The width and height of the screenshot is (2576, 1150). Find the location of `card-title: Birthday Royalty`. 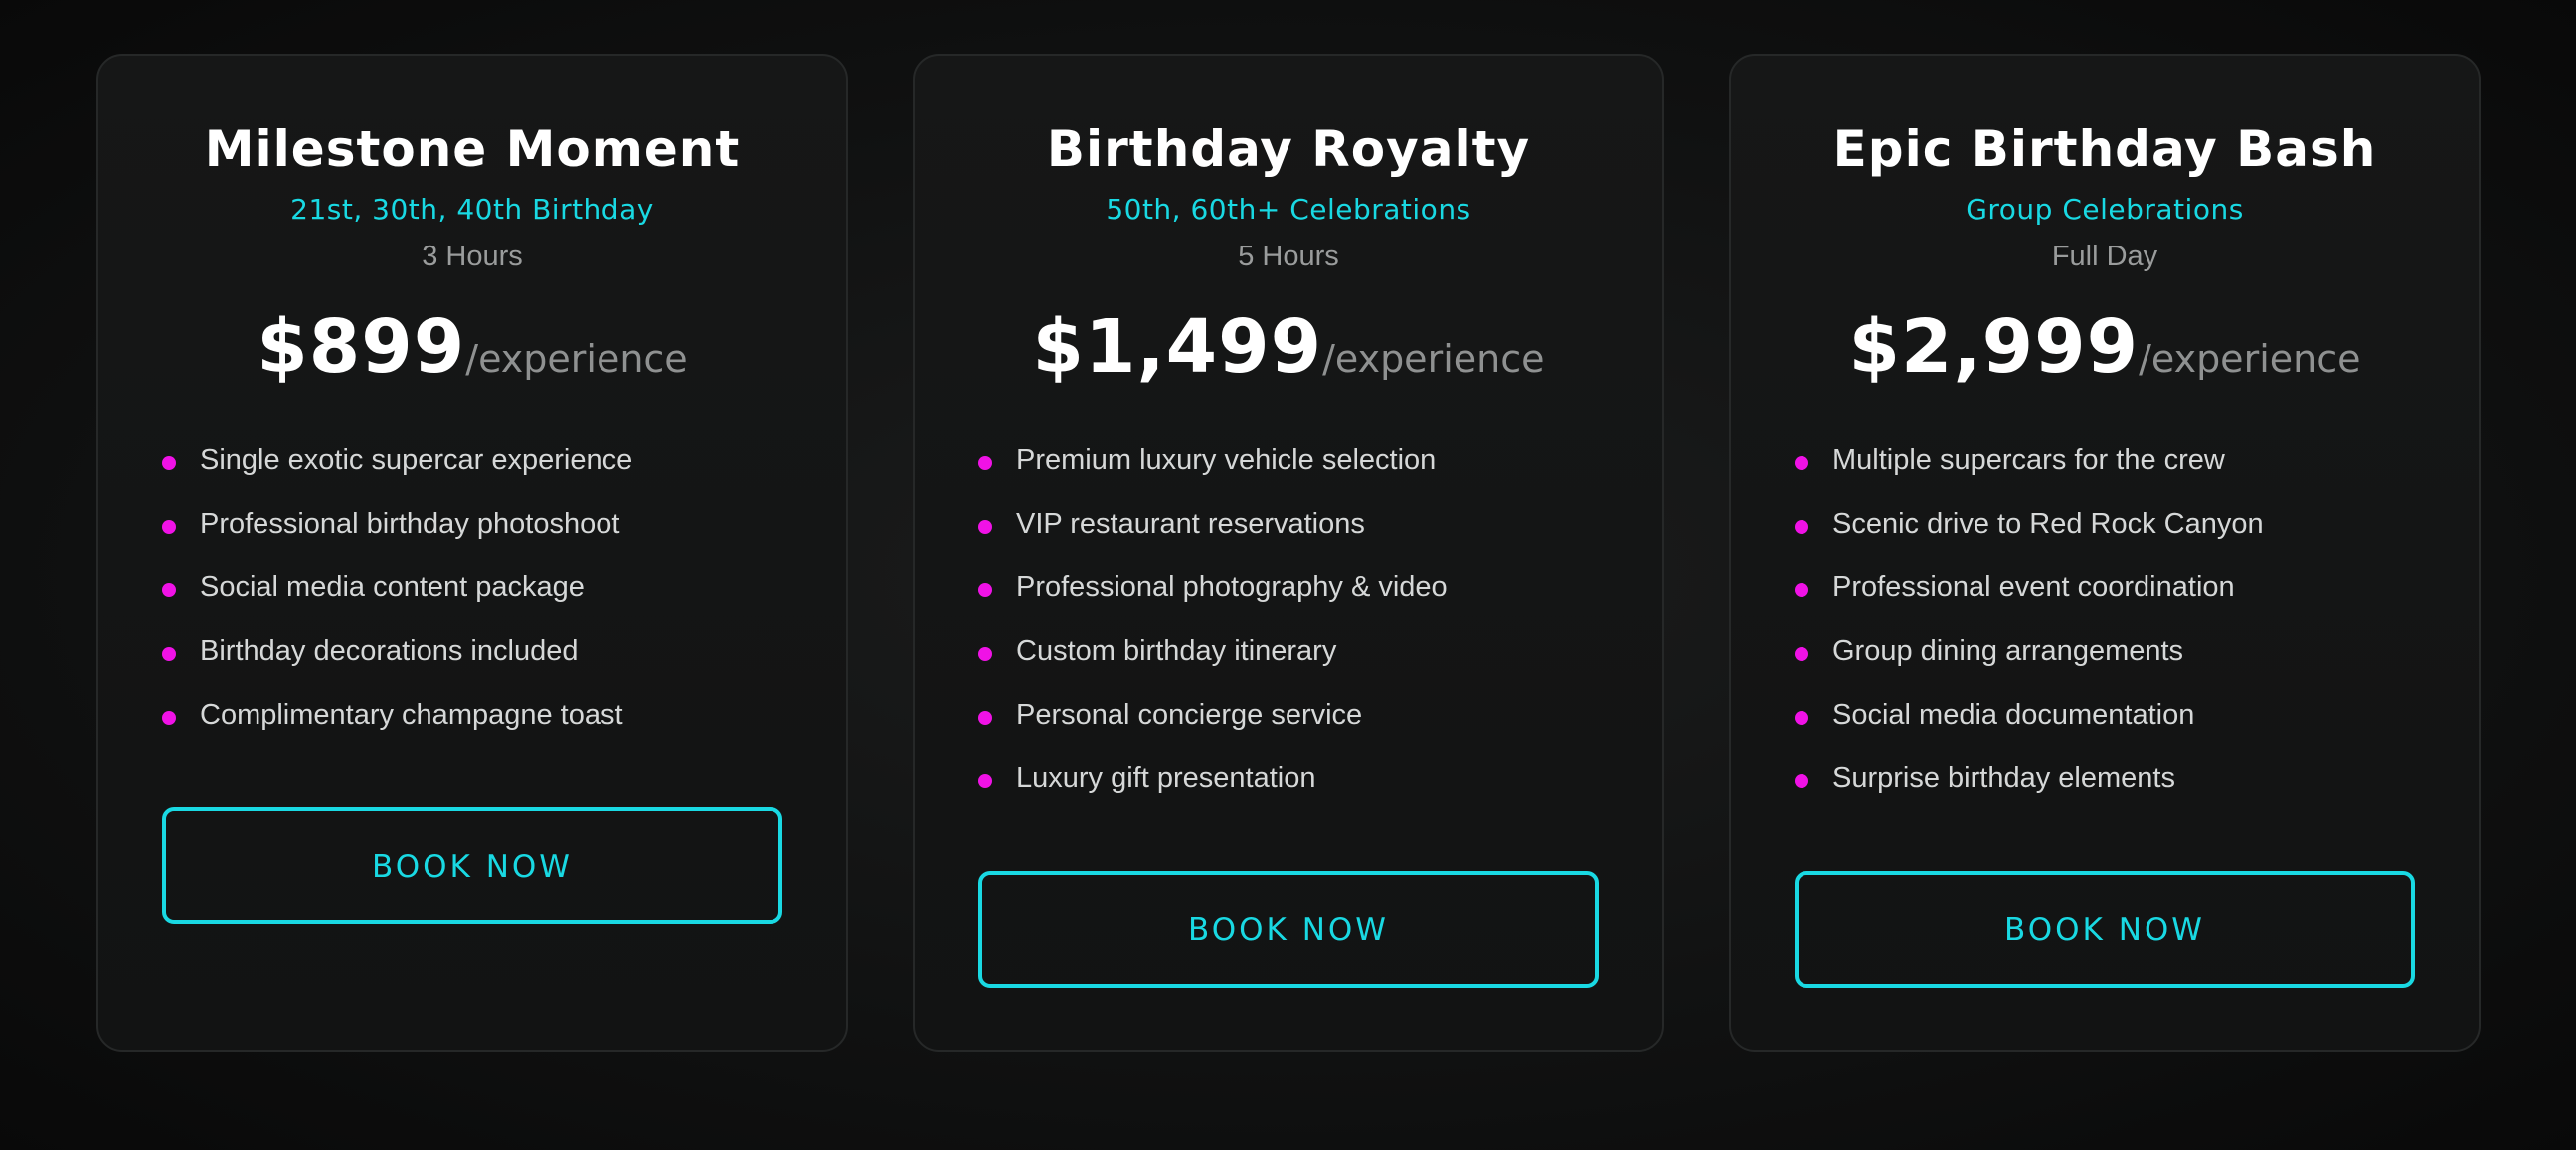

card-title: Birthday Royalty is located at coordinates (1288, 149).